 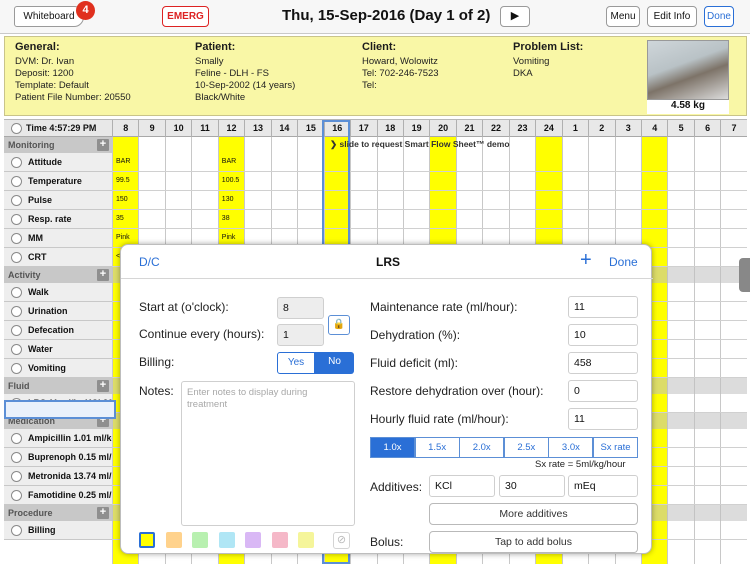 What do you see at coordinates (121, 199) in the screenshot?
I see `cell-value: 150` at bounding box center [121, 199].